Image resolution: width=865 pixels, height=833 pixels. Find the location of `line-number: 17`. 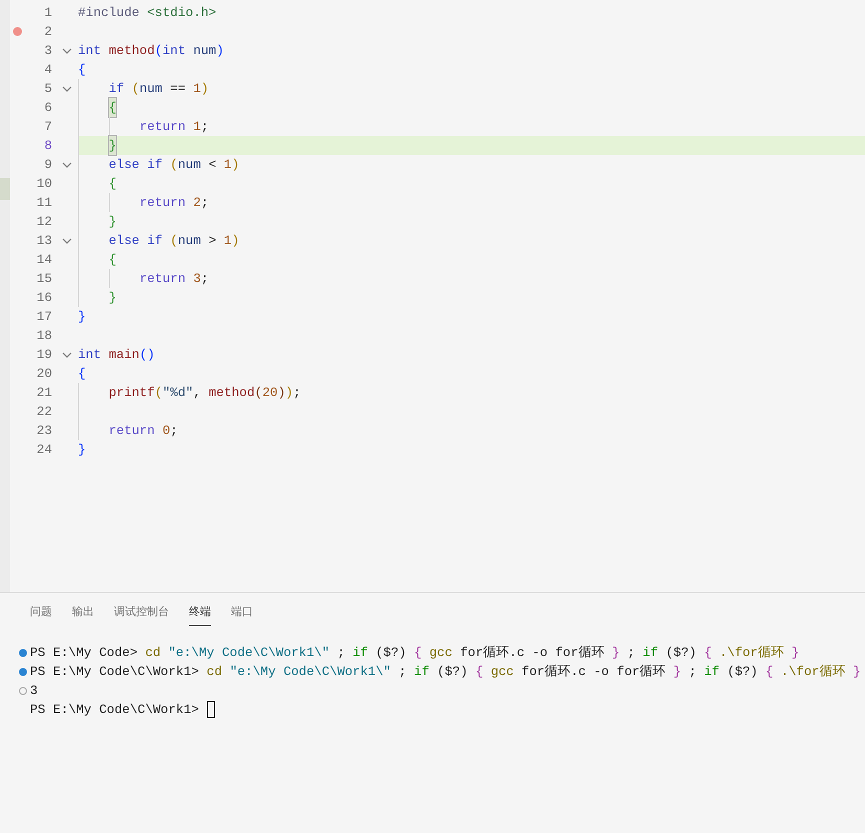

line-number: 17 is located at coordinates (44, 317).